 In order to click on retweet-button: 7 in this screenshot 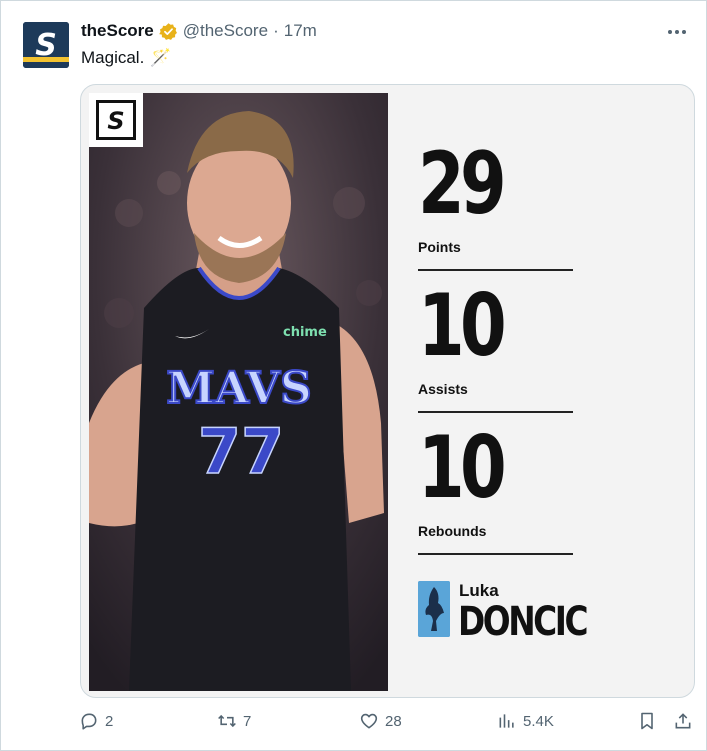, I will do `click(234, 721)`.